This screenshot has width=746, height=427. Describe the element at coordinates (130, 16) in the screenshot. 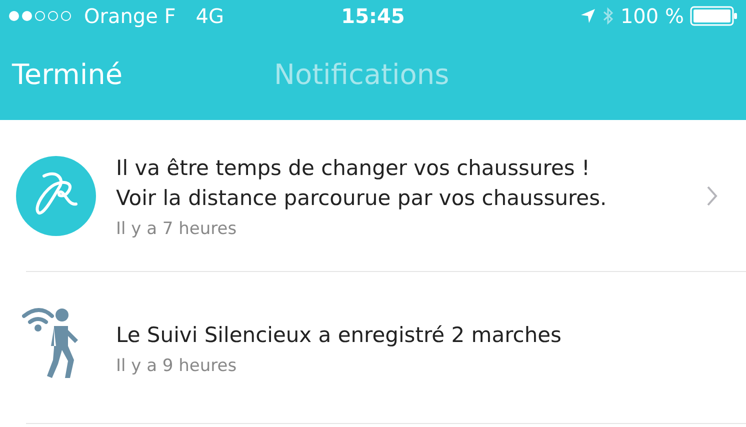

I see `carrier-name: Orange F` at that location.